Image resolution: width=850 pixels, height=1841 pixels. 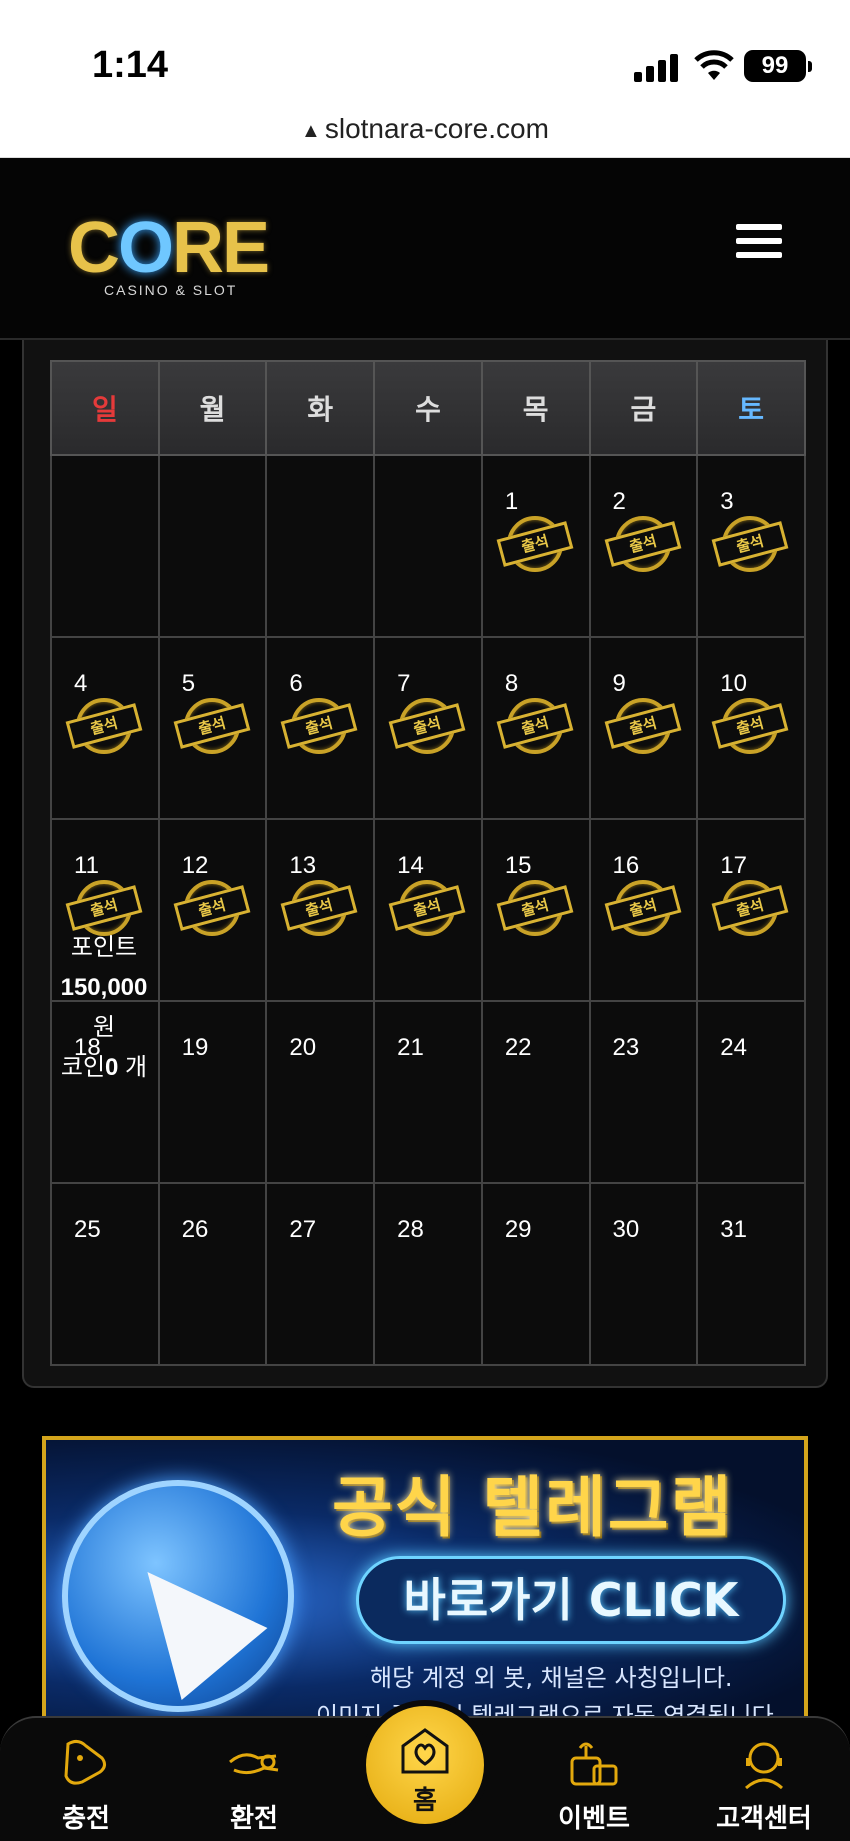 What do you see at coordinates (778, 66) in the screenshot?
I see `battery-indicator: 99` at bounding box center [778, 66].